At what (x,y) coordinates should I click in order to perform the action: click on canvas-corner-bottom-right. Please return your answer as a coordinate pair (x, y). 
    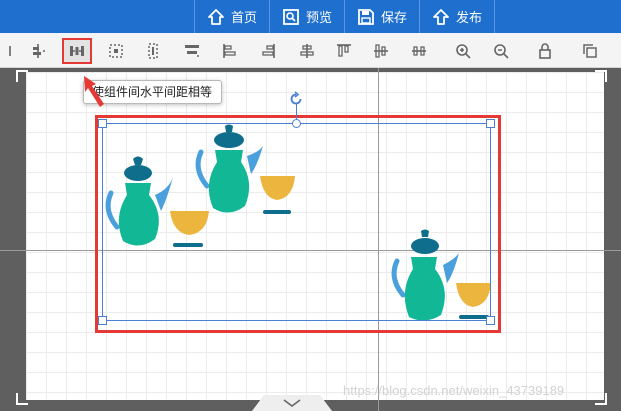
    Looking at the image, I should click on (601, 399).